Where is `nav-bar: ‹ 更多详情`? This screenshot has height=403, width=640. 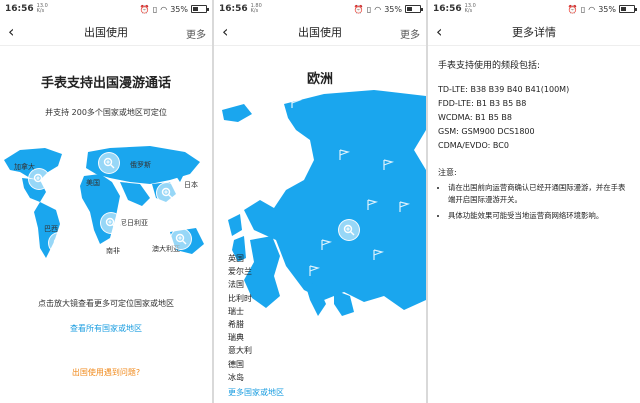 nav-bar: ‹ 更多详情 is located at coordinates (534, 32).